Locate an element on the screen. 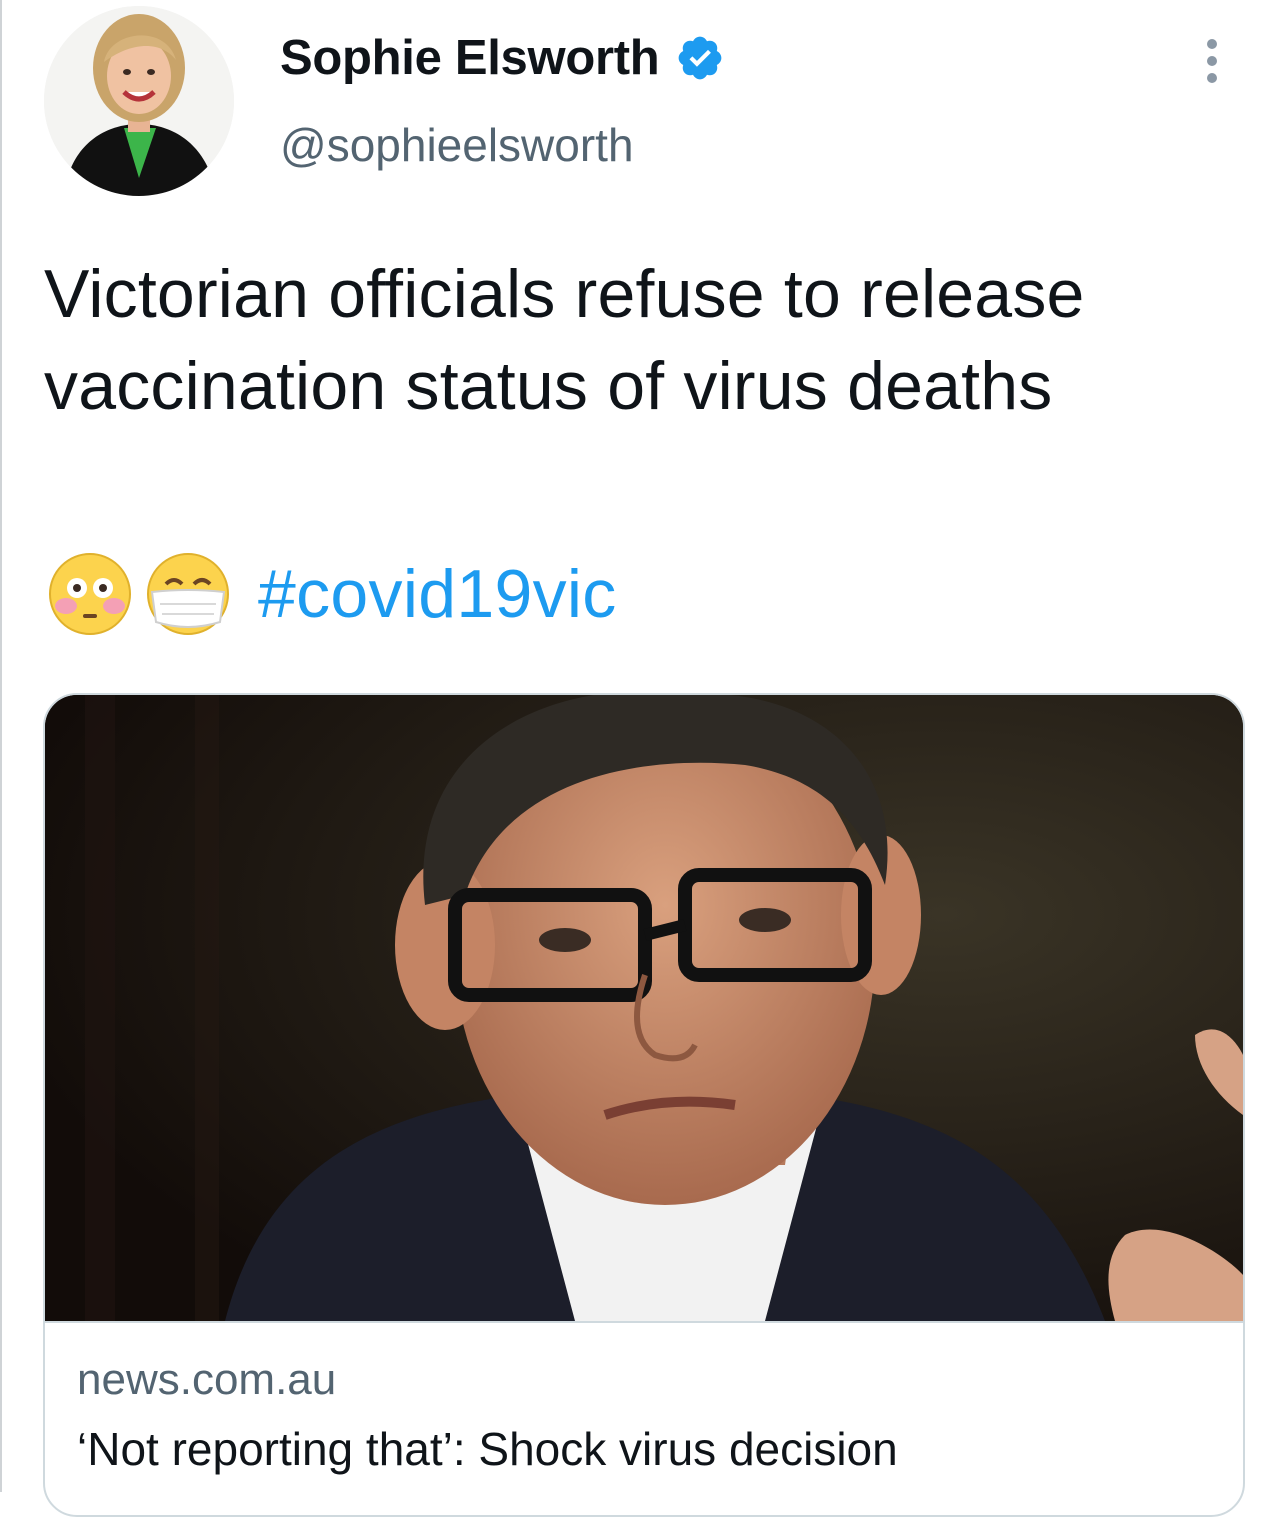 The image size is (1284, 1517). face-with-medical-mask-emoji-icon is located at coordinates (188, 594).